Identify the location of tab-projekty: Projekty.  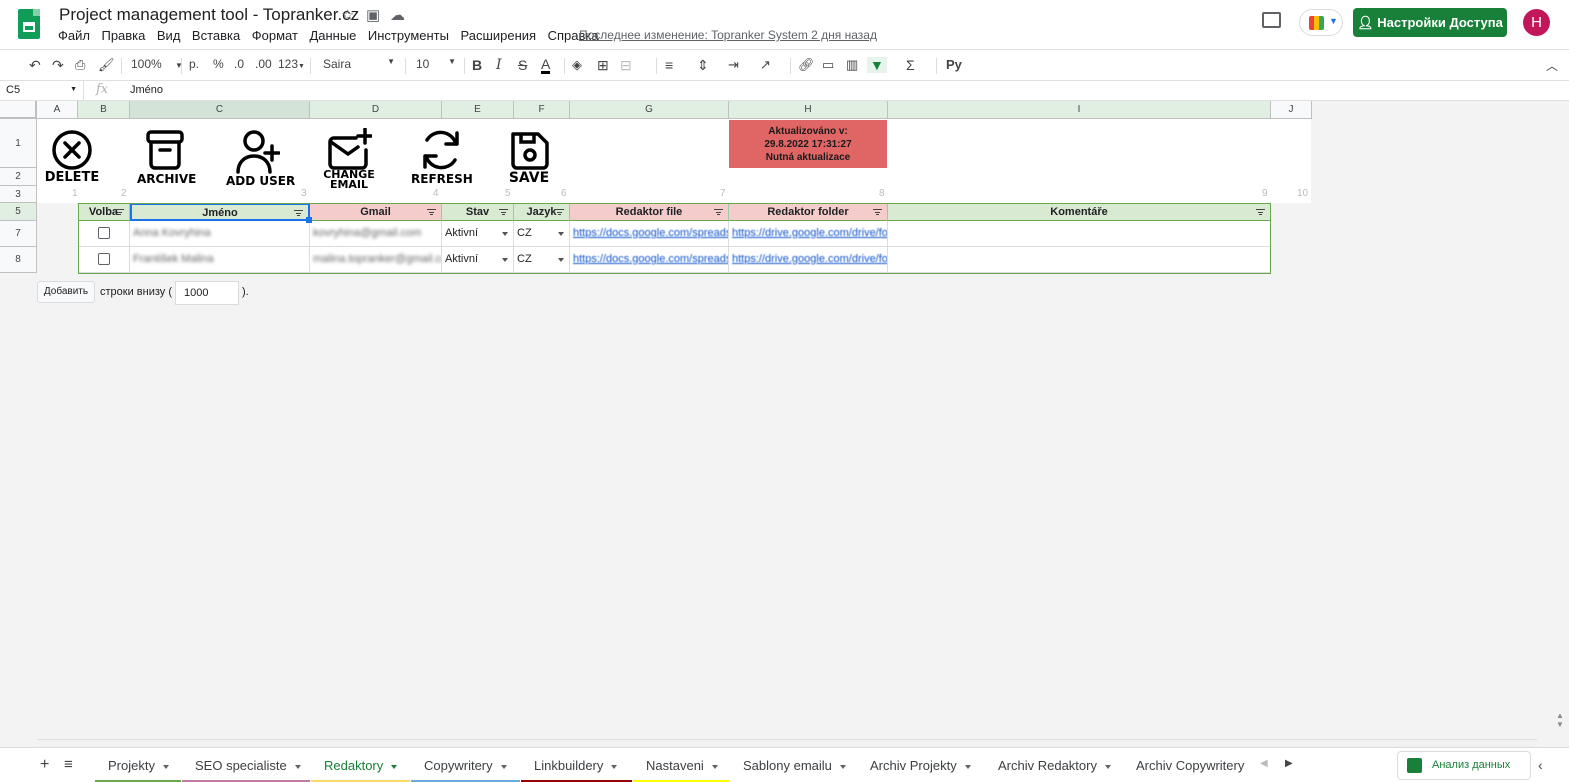
(138, 765).